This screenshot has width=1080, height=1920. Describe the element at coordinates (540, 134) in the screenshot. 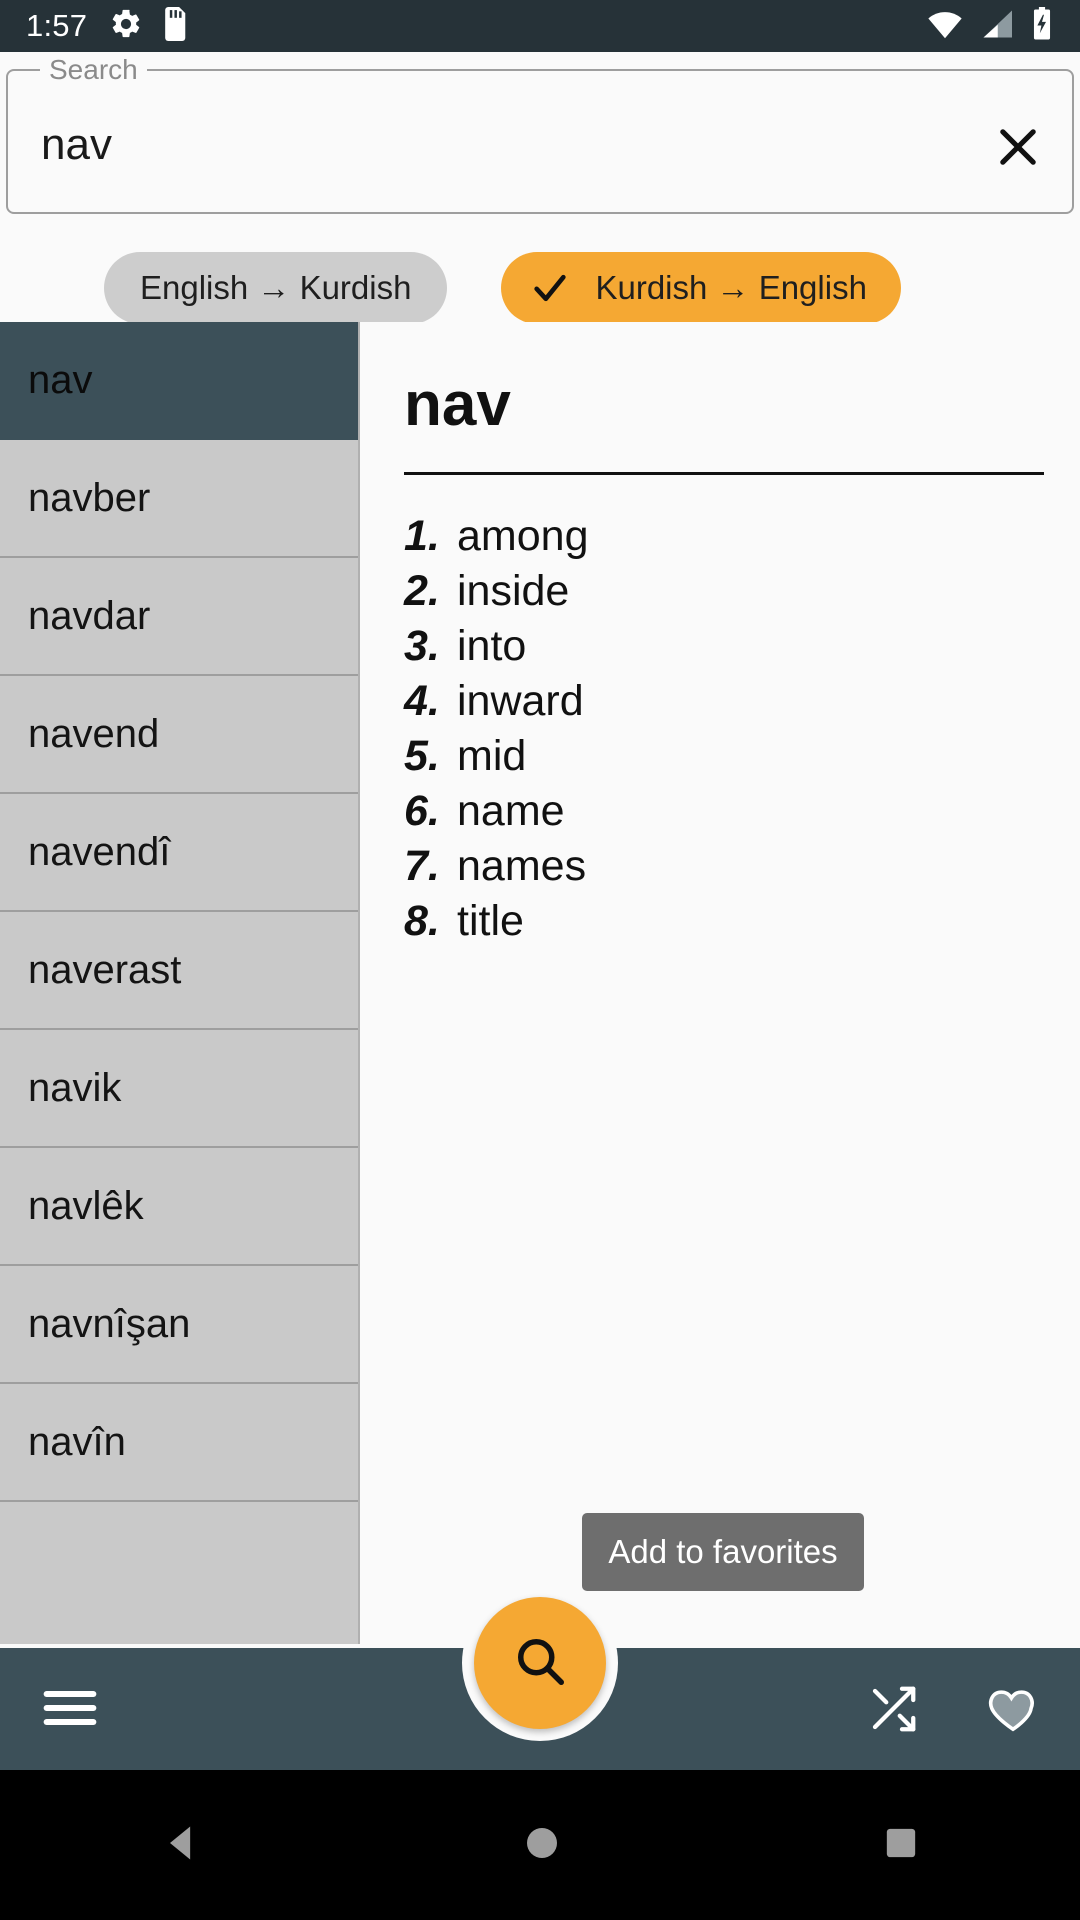

I see `search-input: Search nav` at that location.